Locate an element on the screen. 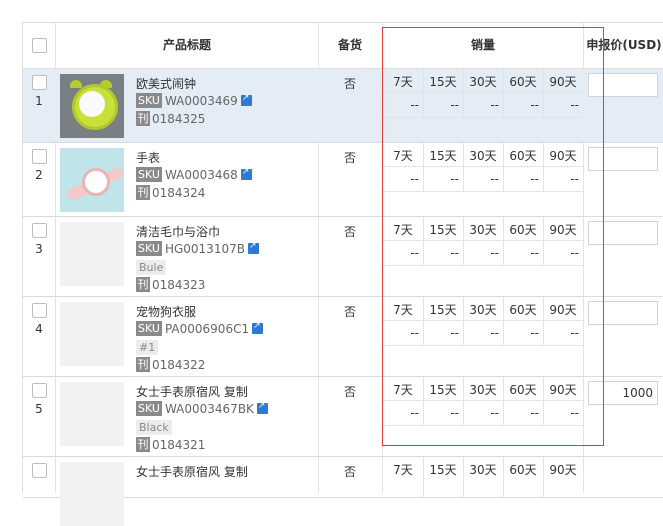  sku-value: HG0013107B is located at coordinates (204, 248).